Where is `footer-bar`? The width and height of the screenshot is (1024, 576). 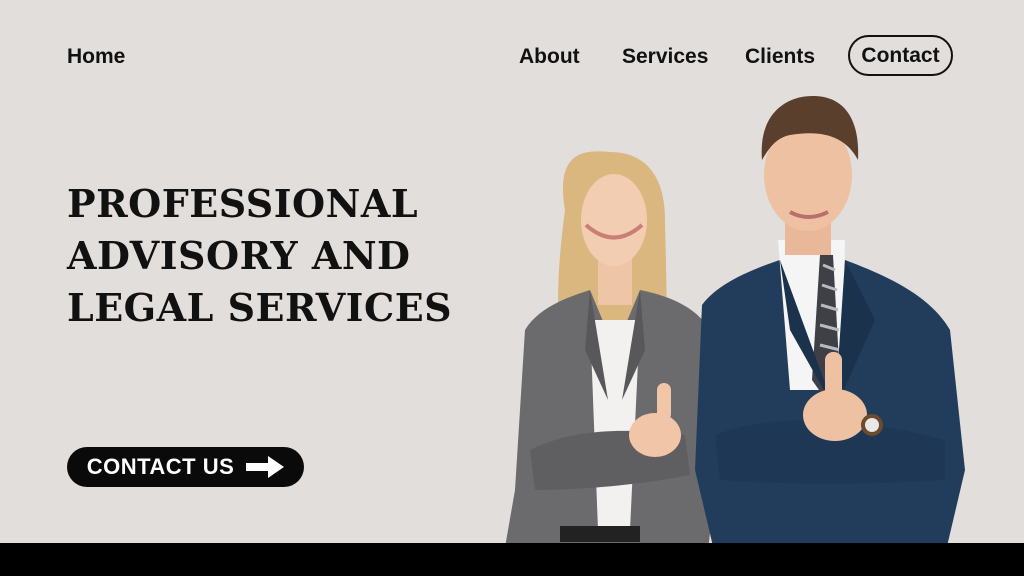 footer-bar is located at coordinates (512, 559).